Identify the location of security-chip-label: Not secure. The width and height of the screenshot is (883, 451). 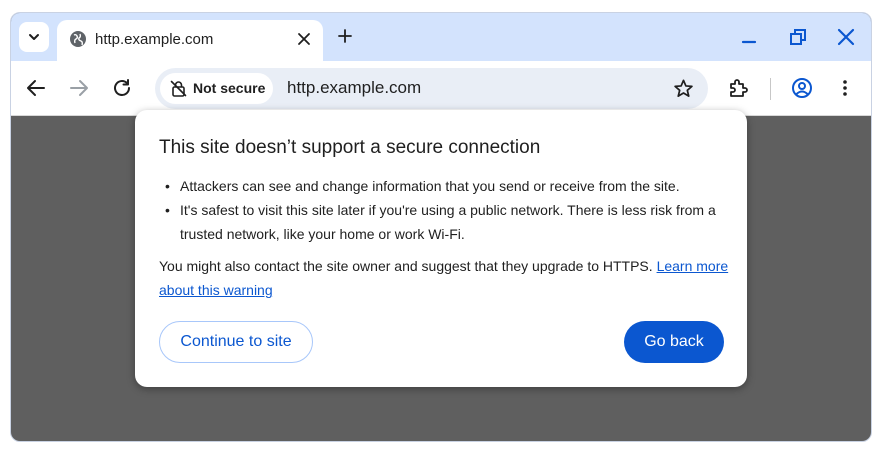
(229, 88).